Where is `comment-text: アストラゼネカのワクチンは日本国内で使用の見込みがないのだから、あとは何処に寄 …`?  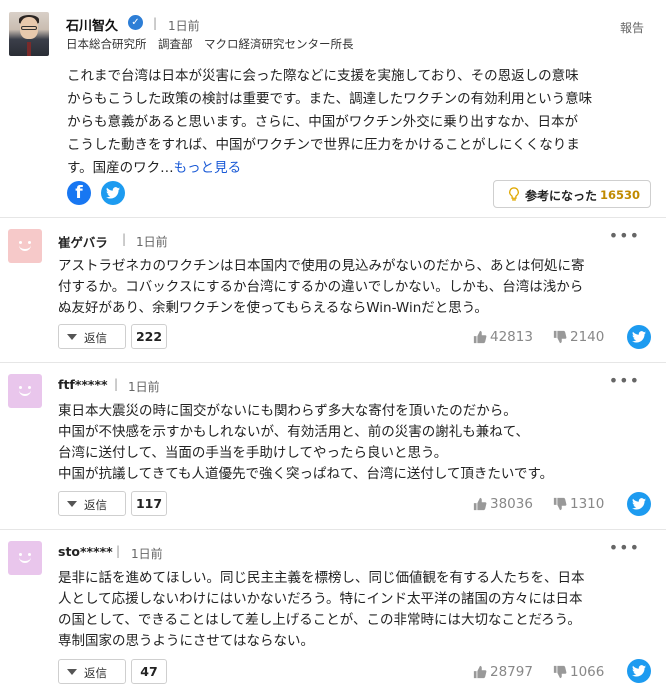
comment-text: アストラゼネカのワクチンは日本国内で使用の見込みがないのだから、あとは何処に寄 … is located at coordinates (356, 287).